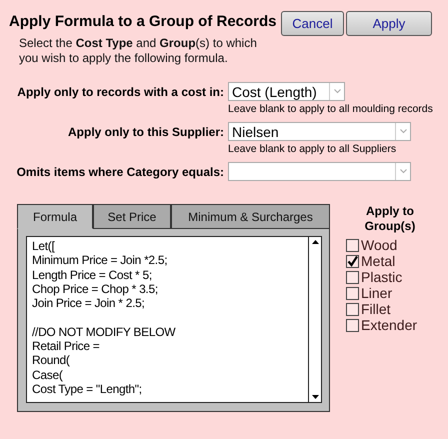 Image resolution: width=448 pixels, height=439 pixels. I want to click on field-label: Omits items where Category equals:, so click(120, 171).